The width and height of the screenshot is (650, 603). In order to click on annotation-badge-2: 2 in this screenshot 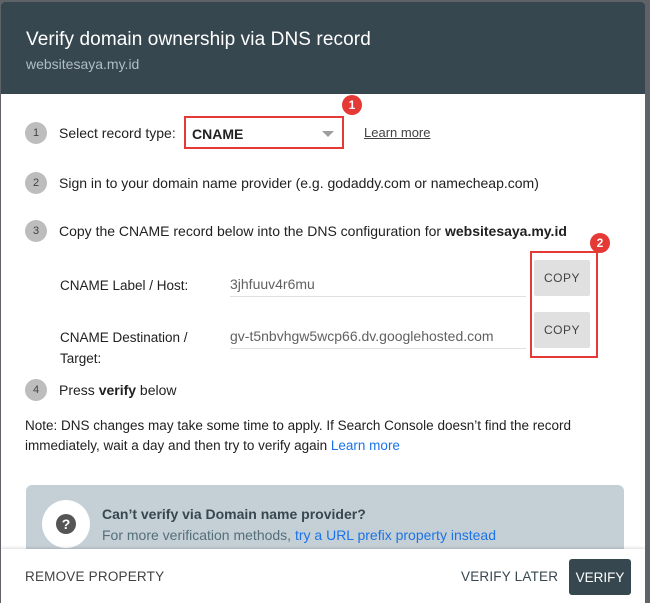, I will do `click(600, 243)`.